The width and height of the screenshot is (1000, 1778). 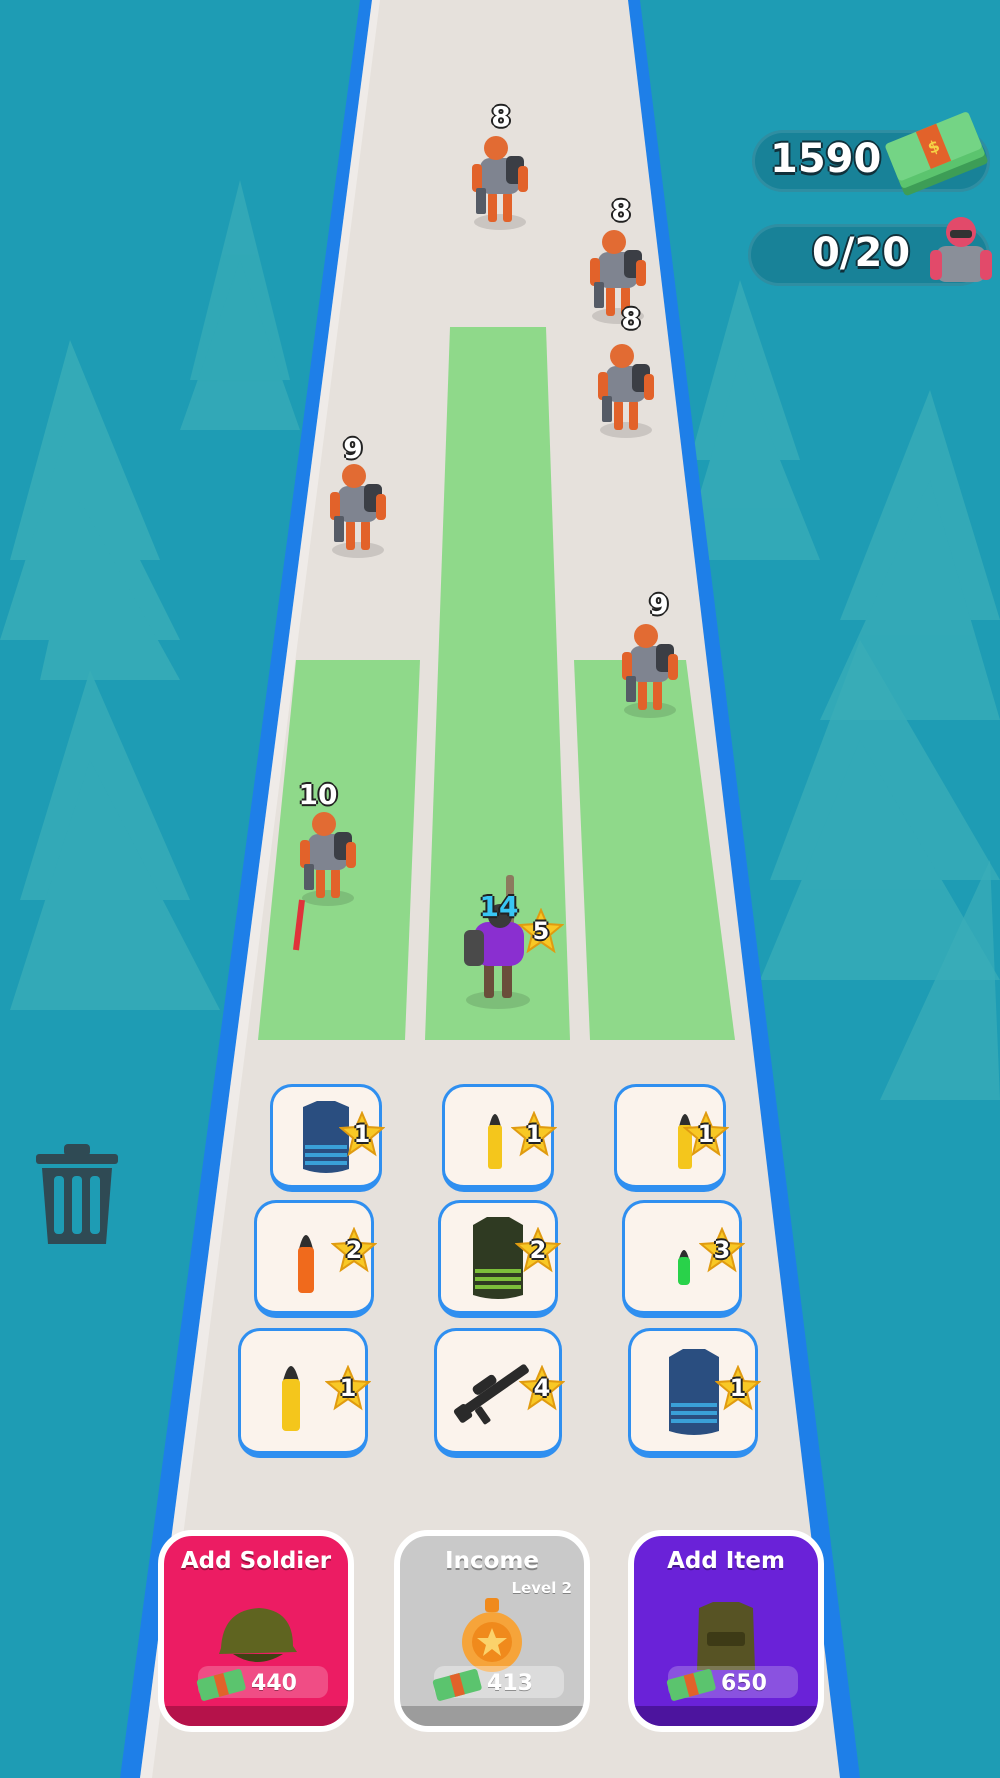 I want to click on add-soldier-title: Add Soldier, so click(x=256, y=1561).